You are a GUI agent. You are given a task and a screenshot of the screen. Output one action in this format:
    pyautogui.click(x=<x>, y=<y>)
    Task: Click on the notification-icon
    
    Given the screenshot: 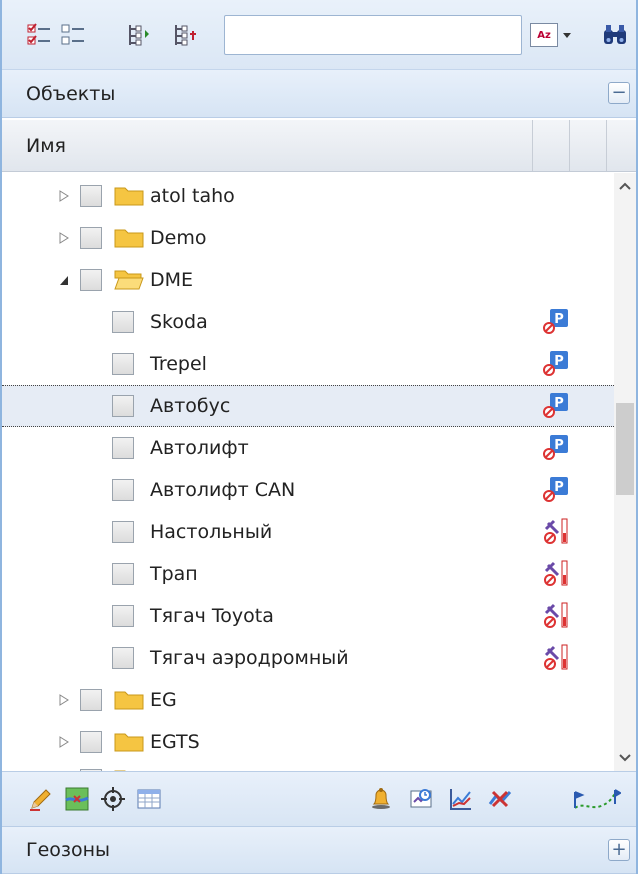 What is the action you would take?
    pyautogui.click(x=381, y=799)
    